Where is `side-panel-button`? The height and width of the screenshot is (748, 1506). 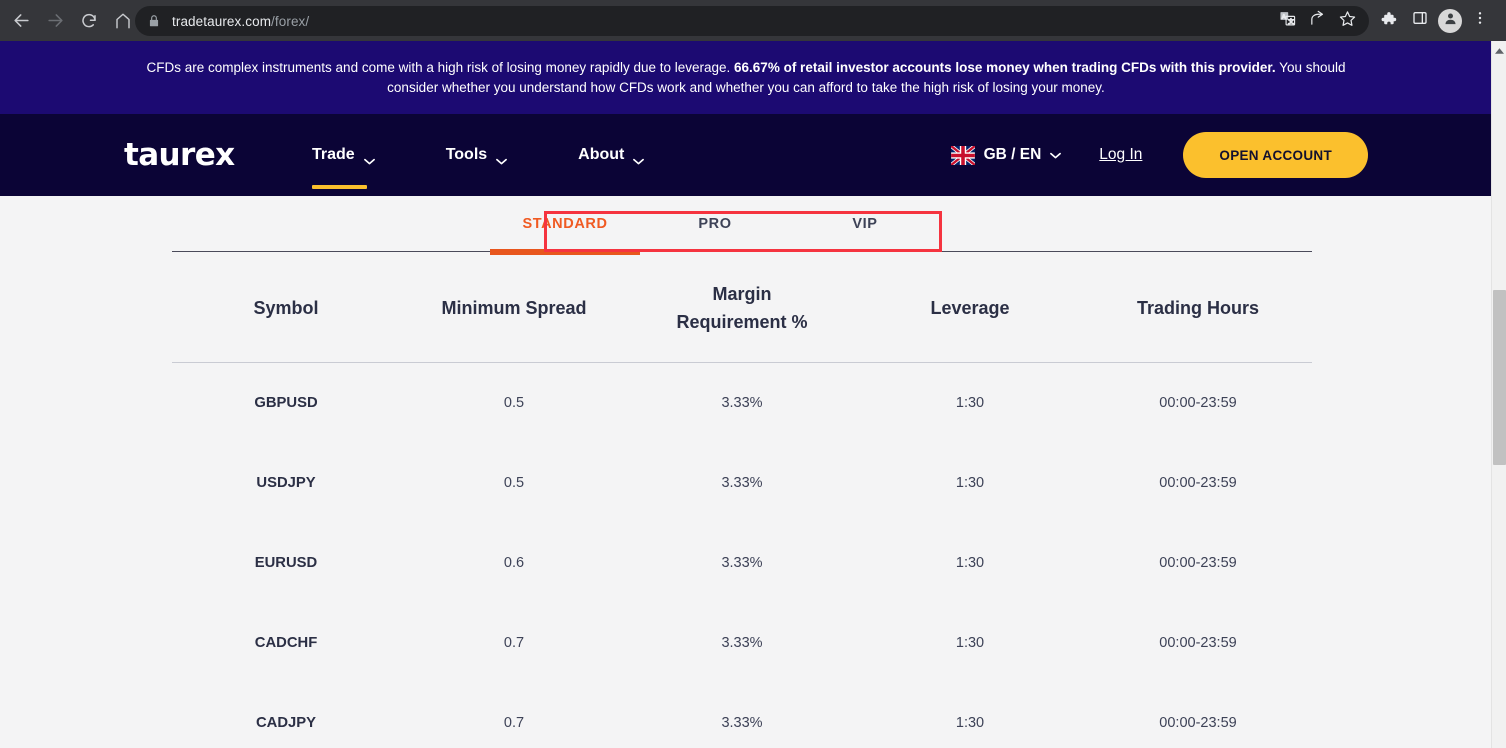 side-panel-button is located at coordinates (1420, 21).